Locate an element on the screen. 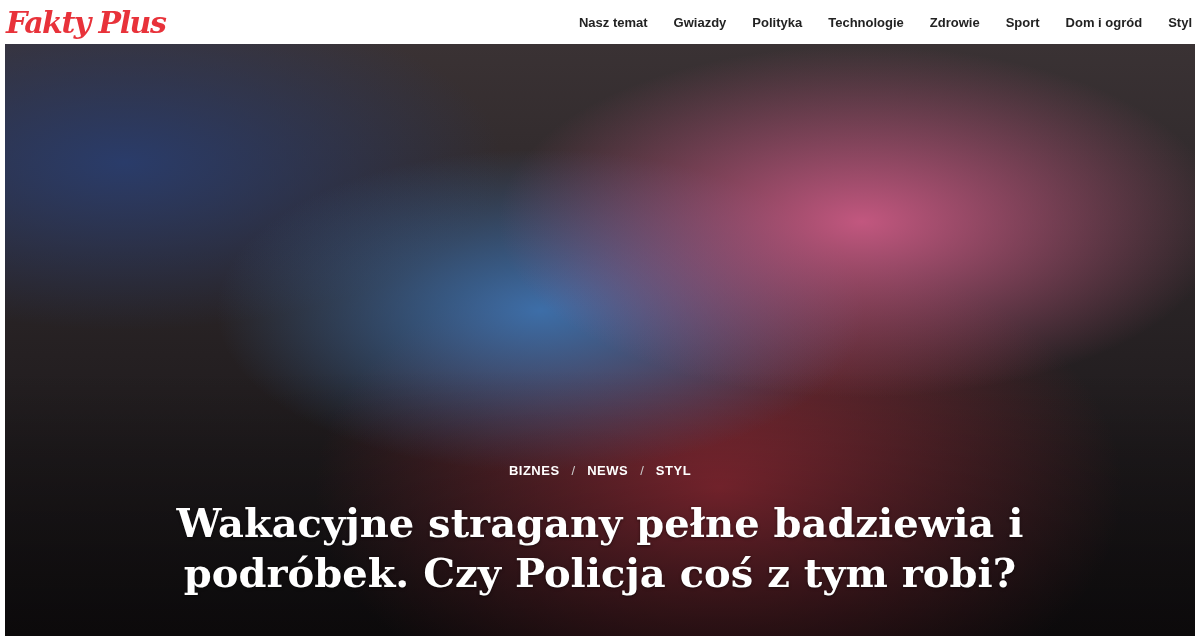 The image size is (1200, 642). category-link: BIZNES is located at coordinates (534, 470).